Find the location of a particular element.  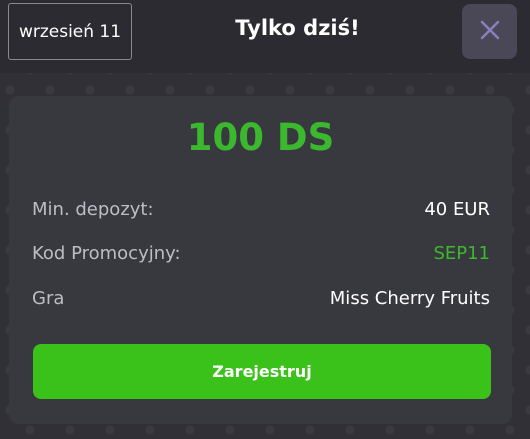

close-button is located at coordinates (489, 31).